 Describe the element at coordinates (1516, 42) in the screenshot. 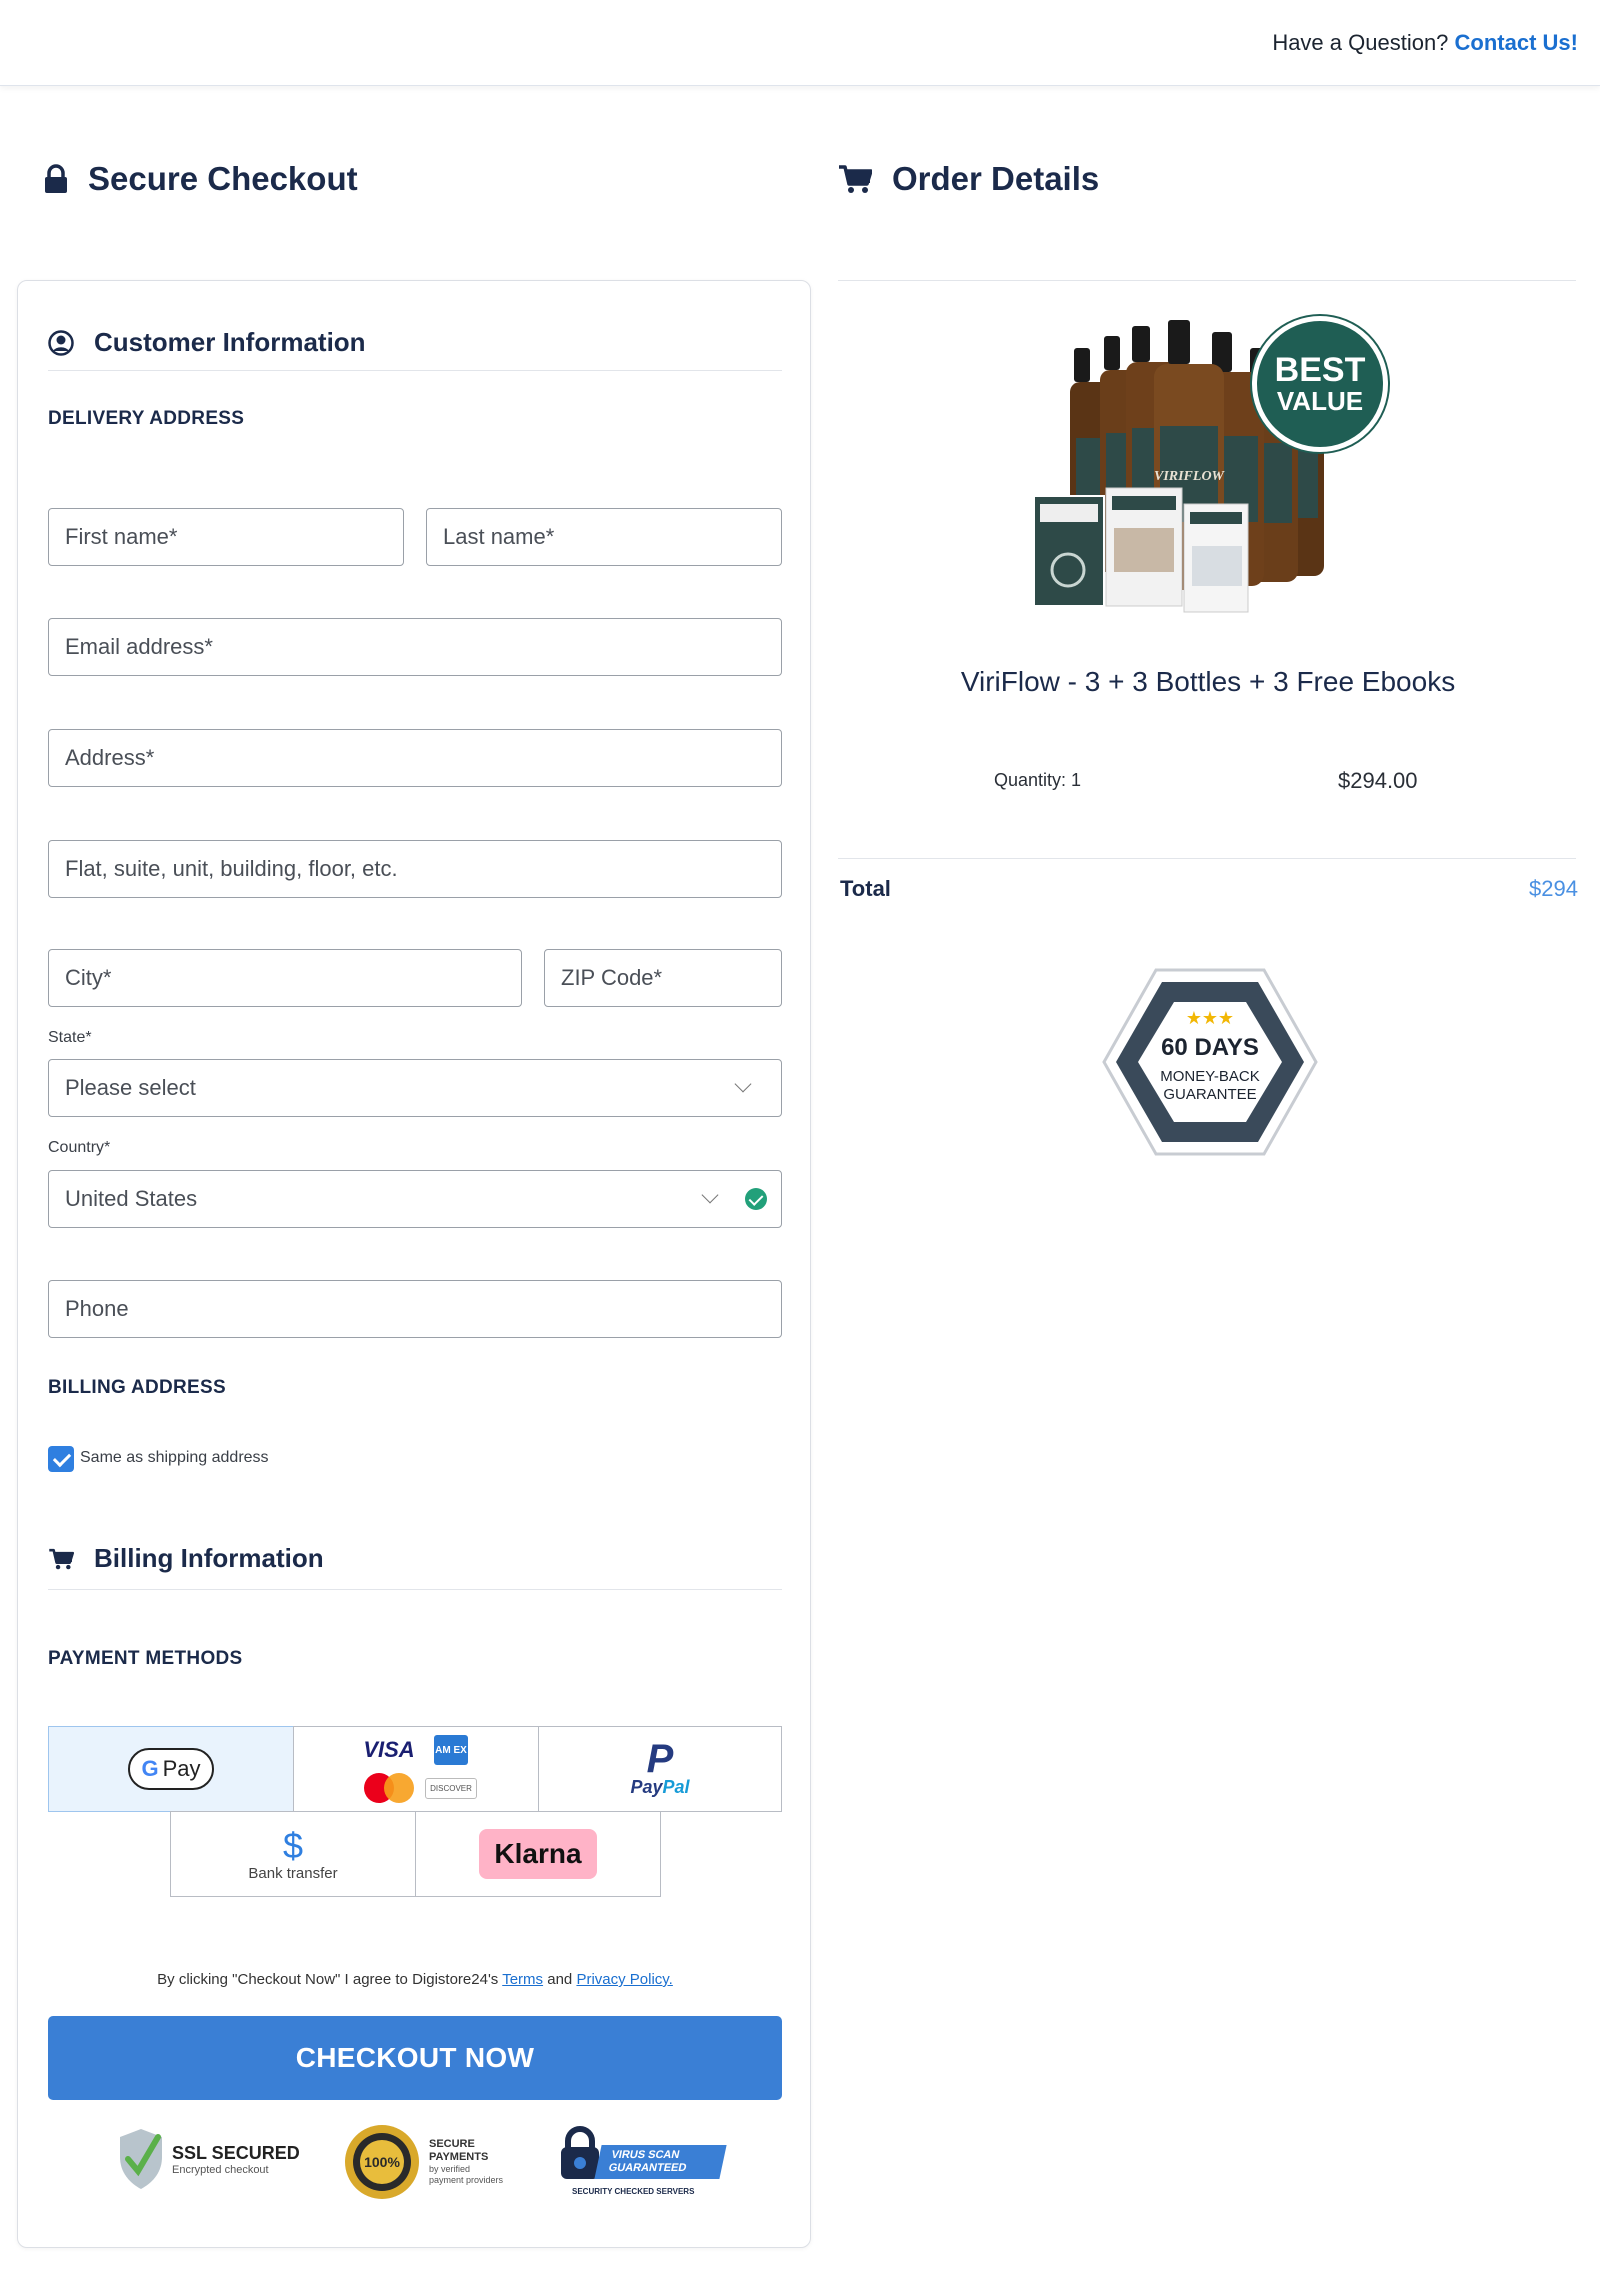

I see `contact-us-link: Contact Us!` at that location.